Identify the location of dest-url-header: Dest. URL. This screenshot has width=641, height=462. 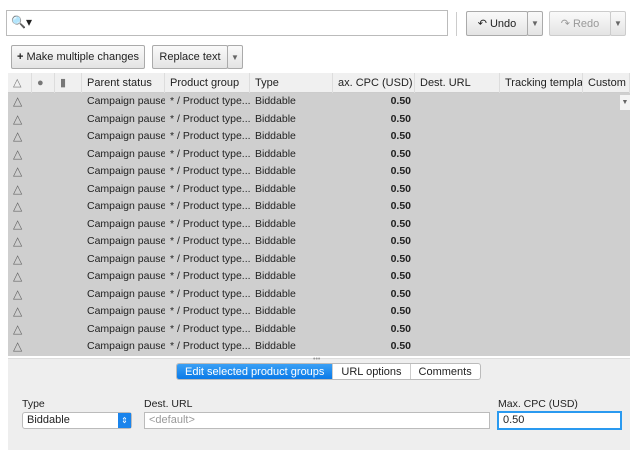
(457, 83).